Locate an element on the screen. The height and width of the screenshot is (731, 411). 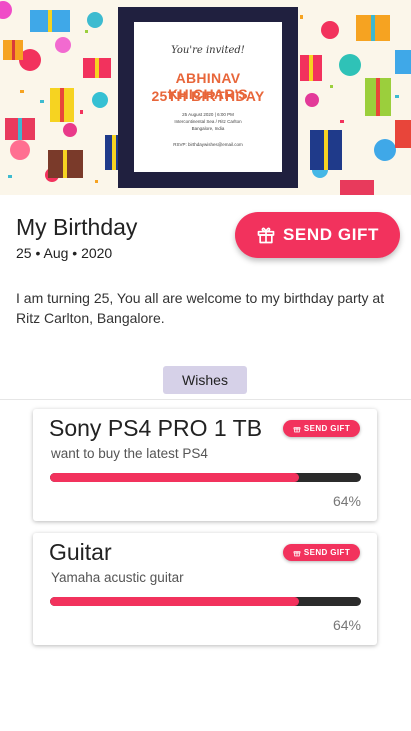
wishes-tab: Wishes is located at coordinates (205, 380).